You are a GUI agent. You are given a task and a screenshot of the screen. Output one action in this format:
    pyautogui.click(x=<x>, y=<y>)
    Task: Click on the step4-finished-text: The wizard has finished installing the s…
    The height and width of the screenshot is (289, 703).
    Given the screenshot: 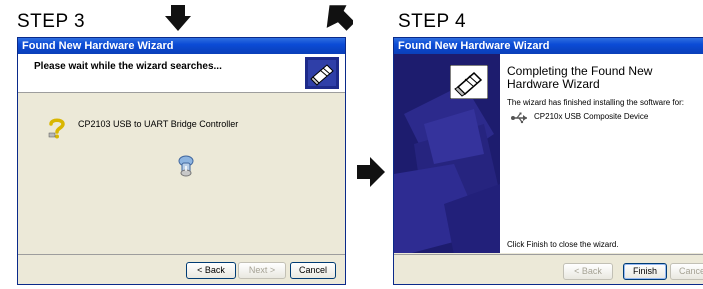 What is the action you would take?
    pyautogui.click(x=595, y=102)
    